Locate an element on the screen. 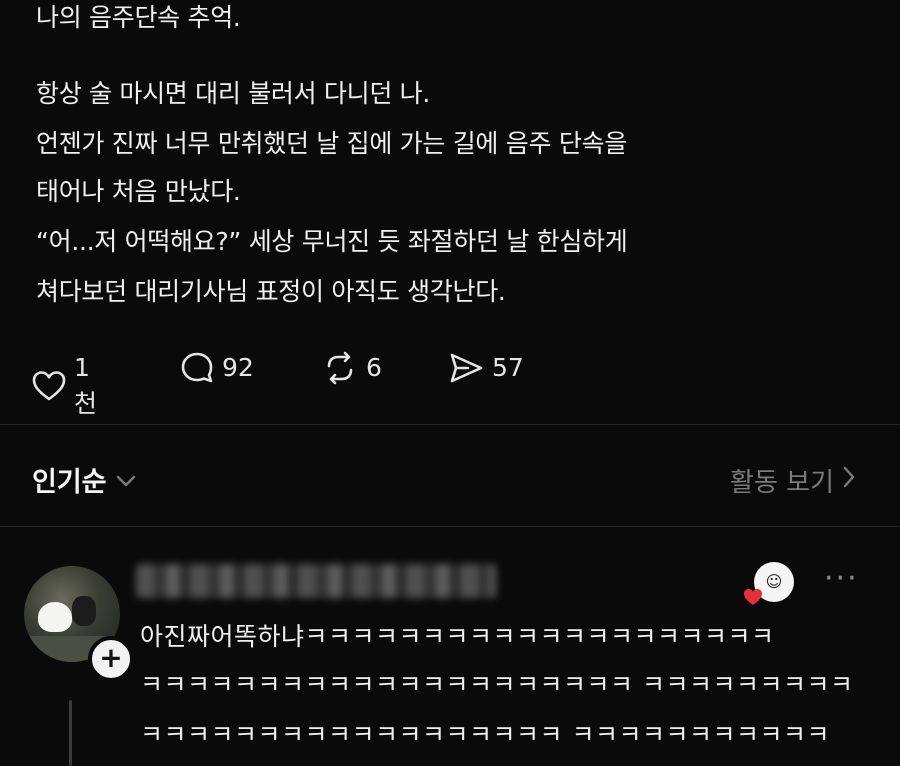 The height and width of the screenshot is (766, 900). comment-bubble-icon is located at coordinates (197, 368).